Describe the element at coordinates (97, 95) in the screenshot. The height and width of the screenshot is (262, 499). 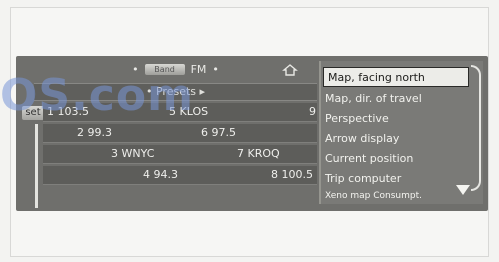
I see `watermark: OS.com` at that location.